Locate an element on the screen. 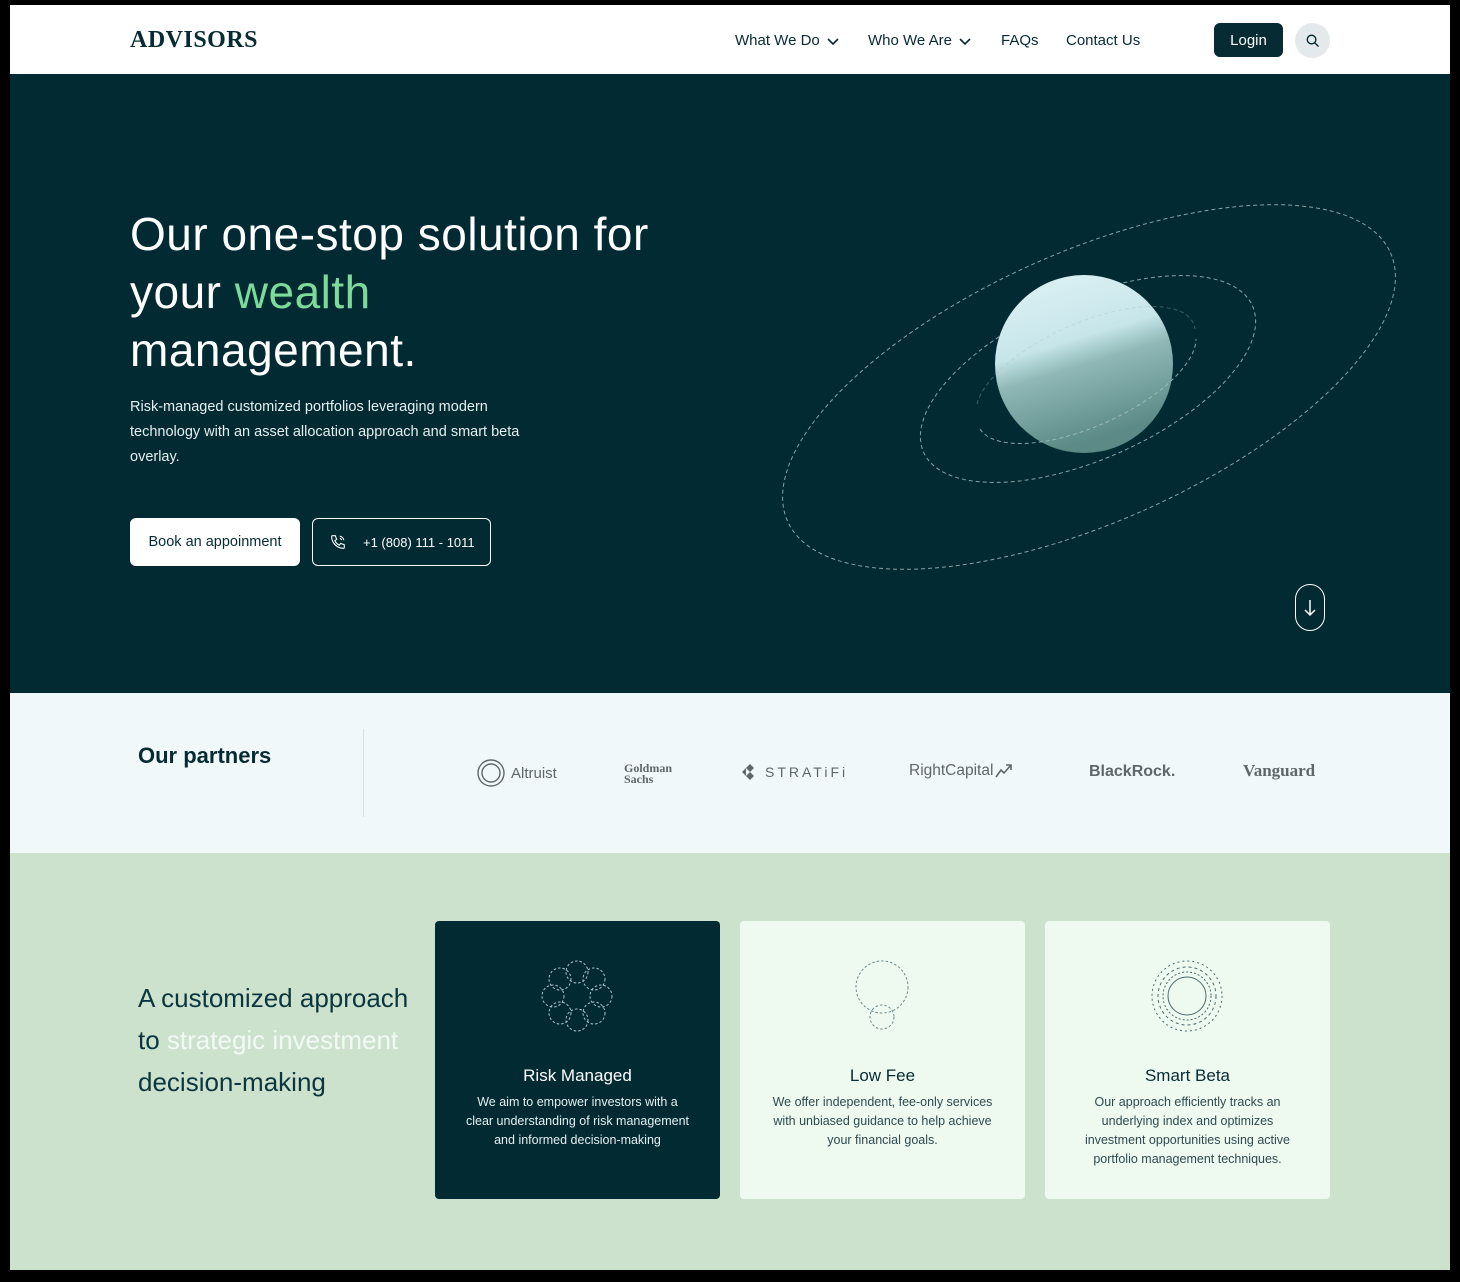  altruist-icon is located at coordinates (491, 773).